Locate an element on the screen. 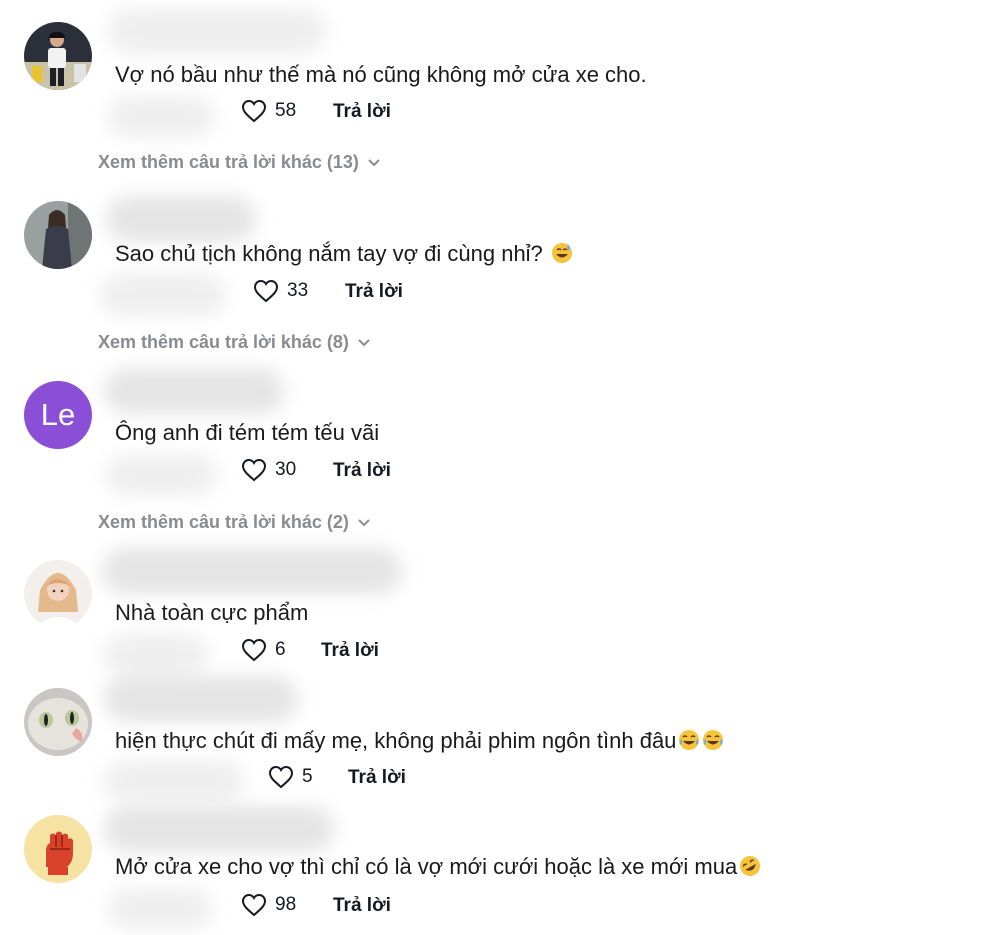 Image resolution: width=1000 pixels, height=935 pixels. rofl-emoji is located at coordinates (750, 866).